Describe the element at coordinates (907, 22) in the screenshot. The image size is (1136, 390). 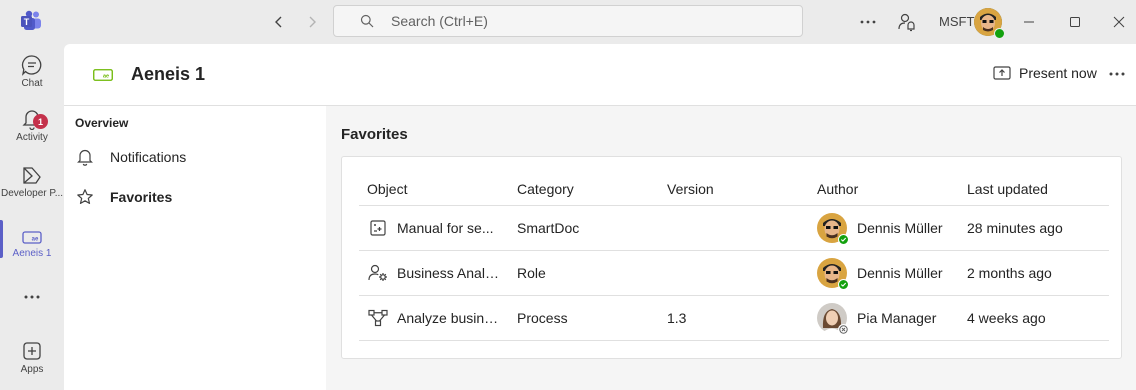
I see `person-bell-icon` at that location.